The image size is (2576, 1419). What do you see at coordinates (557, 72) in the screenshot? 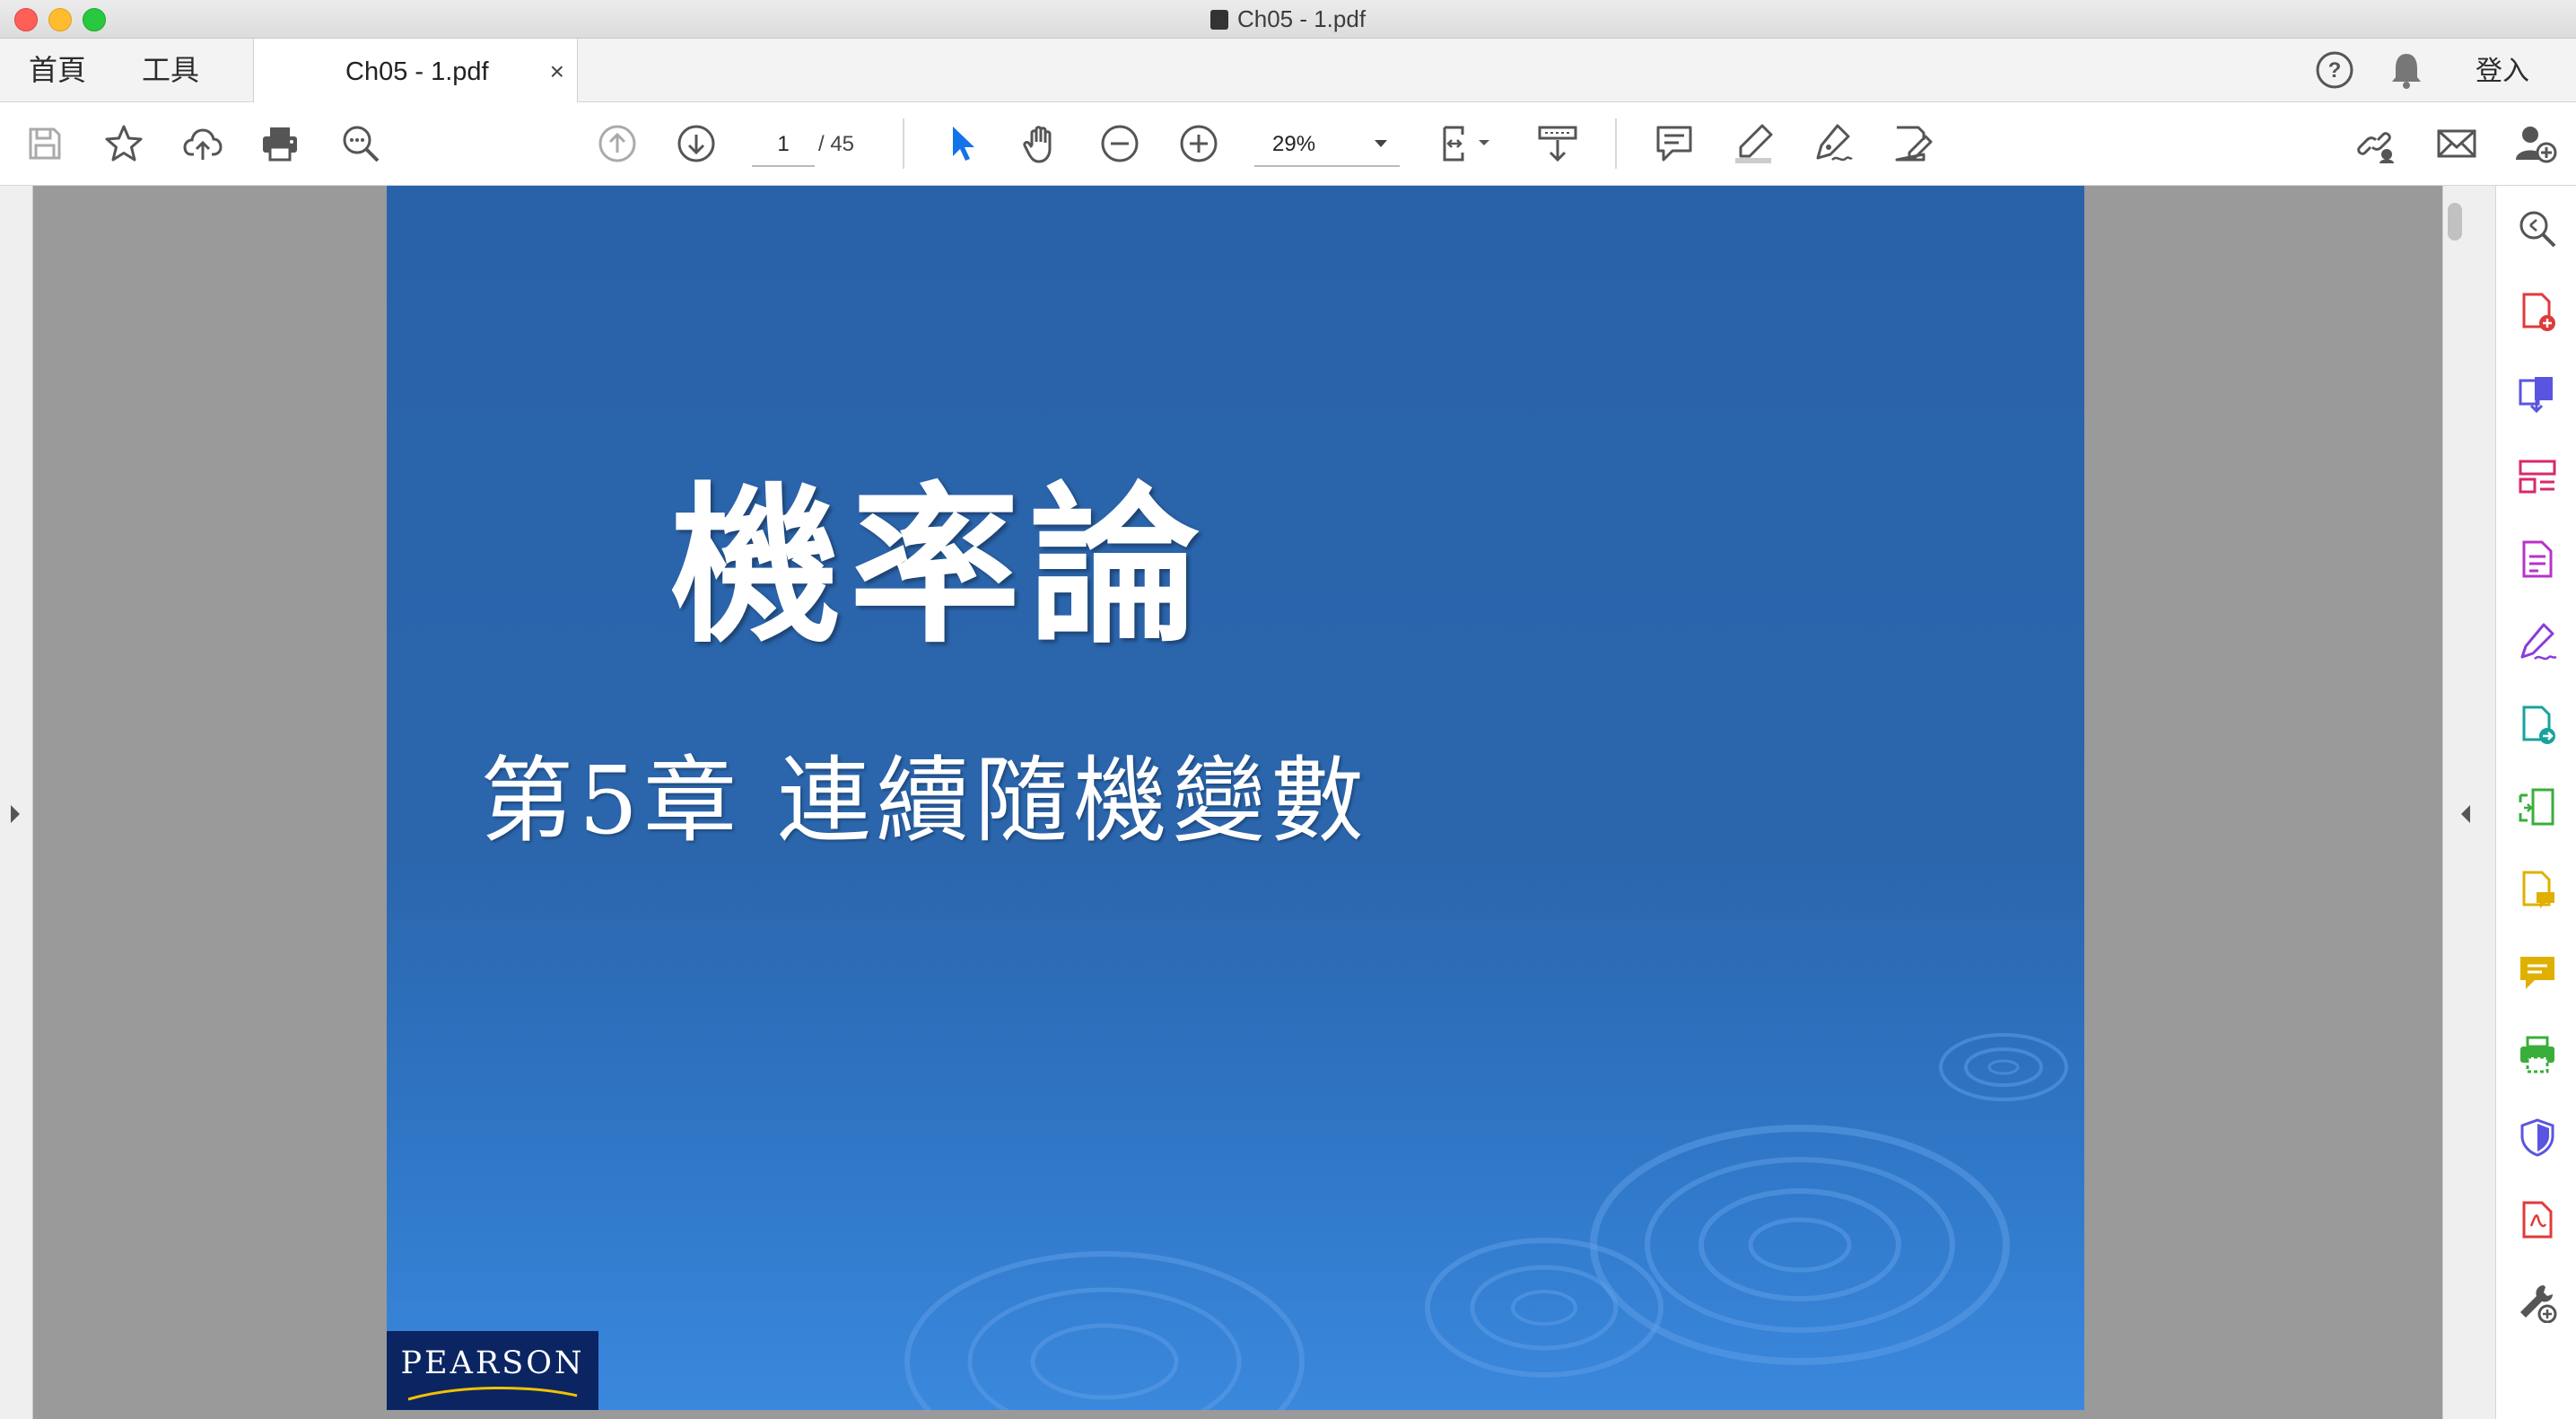
I see `tab-close-button: ×` at bounding box center [557, 72].